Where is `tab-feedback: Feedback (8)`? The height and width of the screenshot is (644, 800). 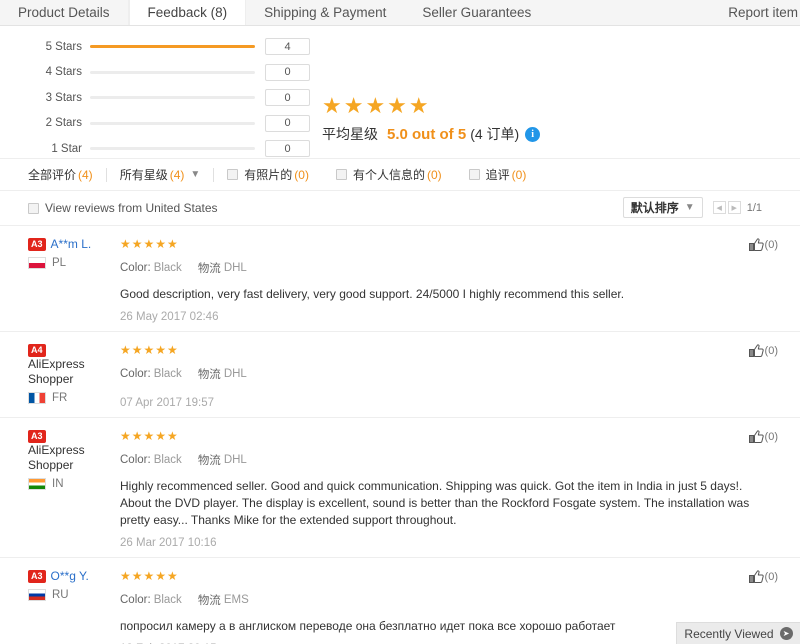 tab-feedback: Feedback (8) is located at coordinates (187, 12).